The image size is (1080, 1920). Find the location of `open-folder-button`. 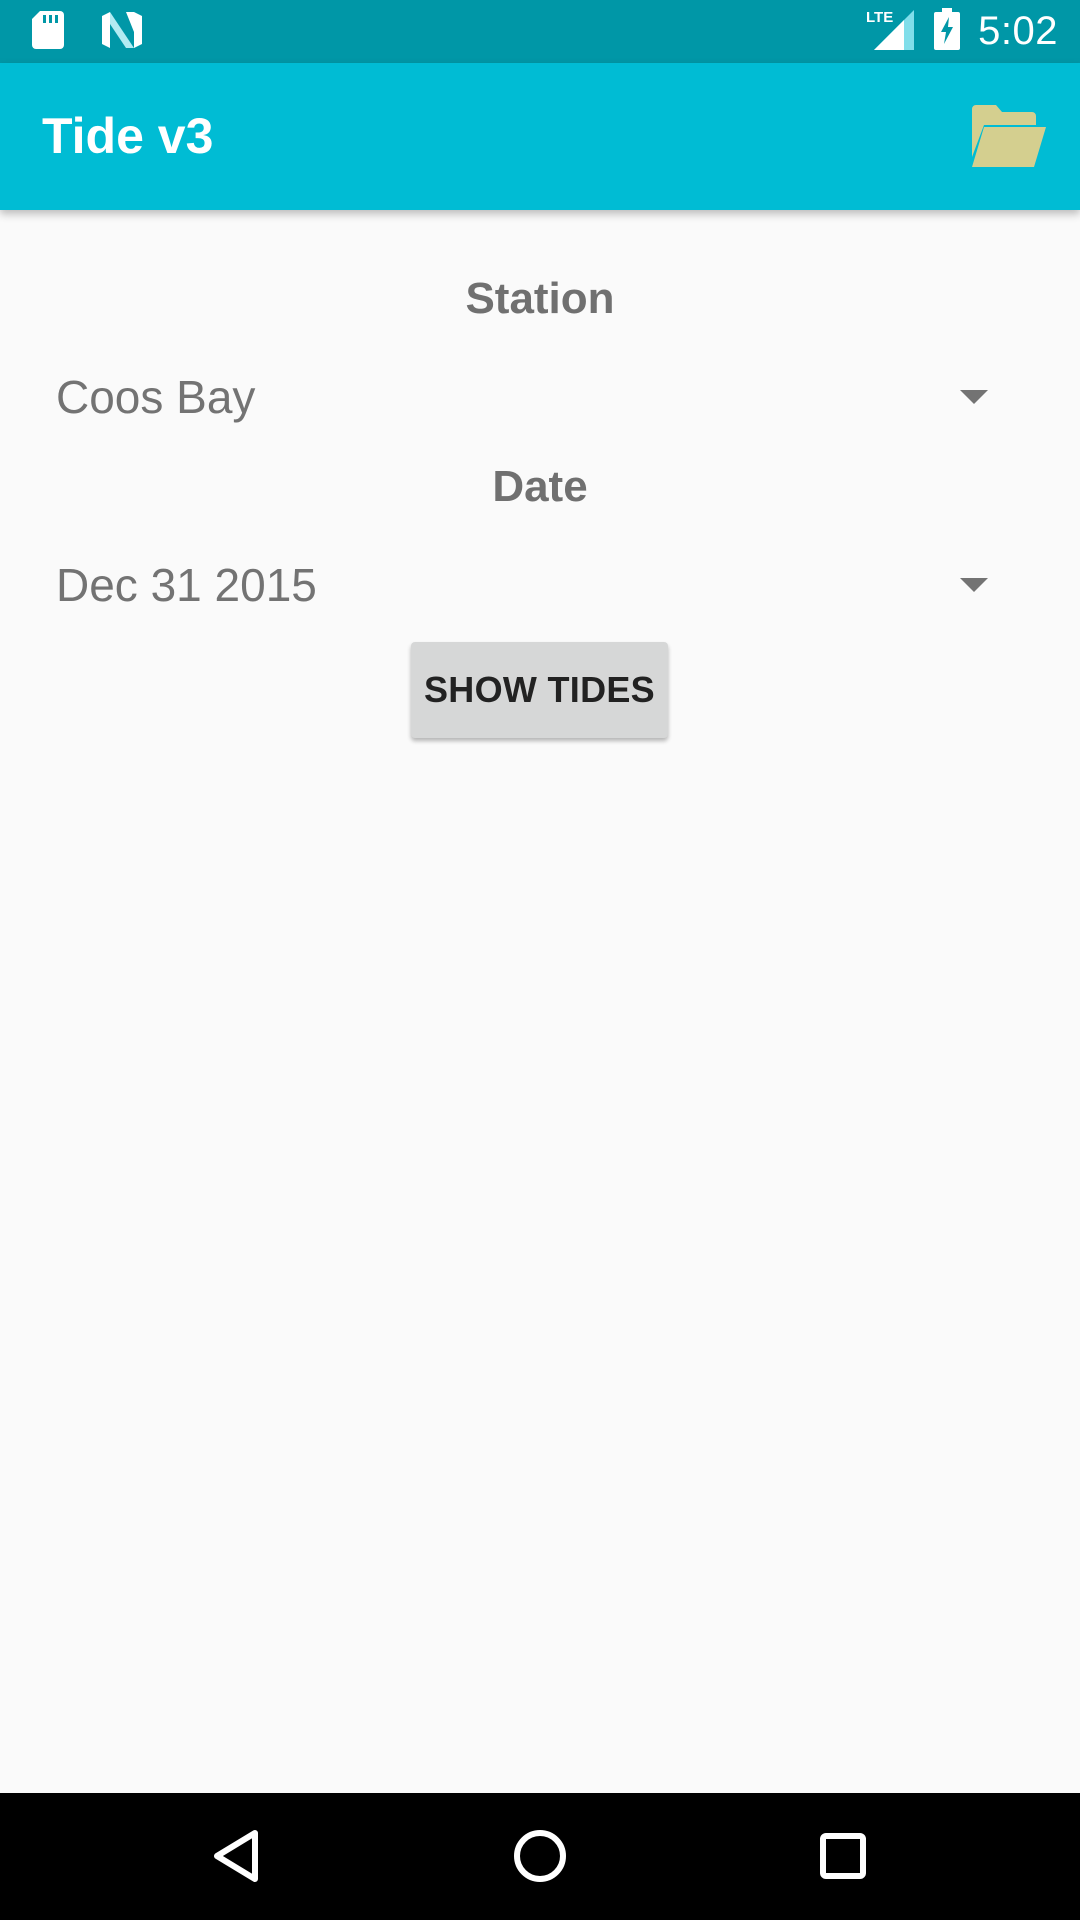

open-folder-button is located at coordinates (1008, 136).